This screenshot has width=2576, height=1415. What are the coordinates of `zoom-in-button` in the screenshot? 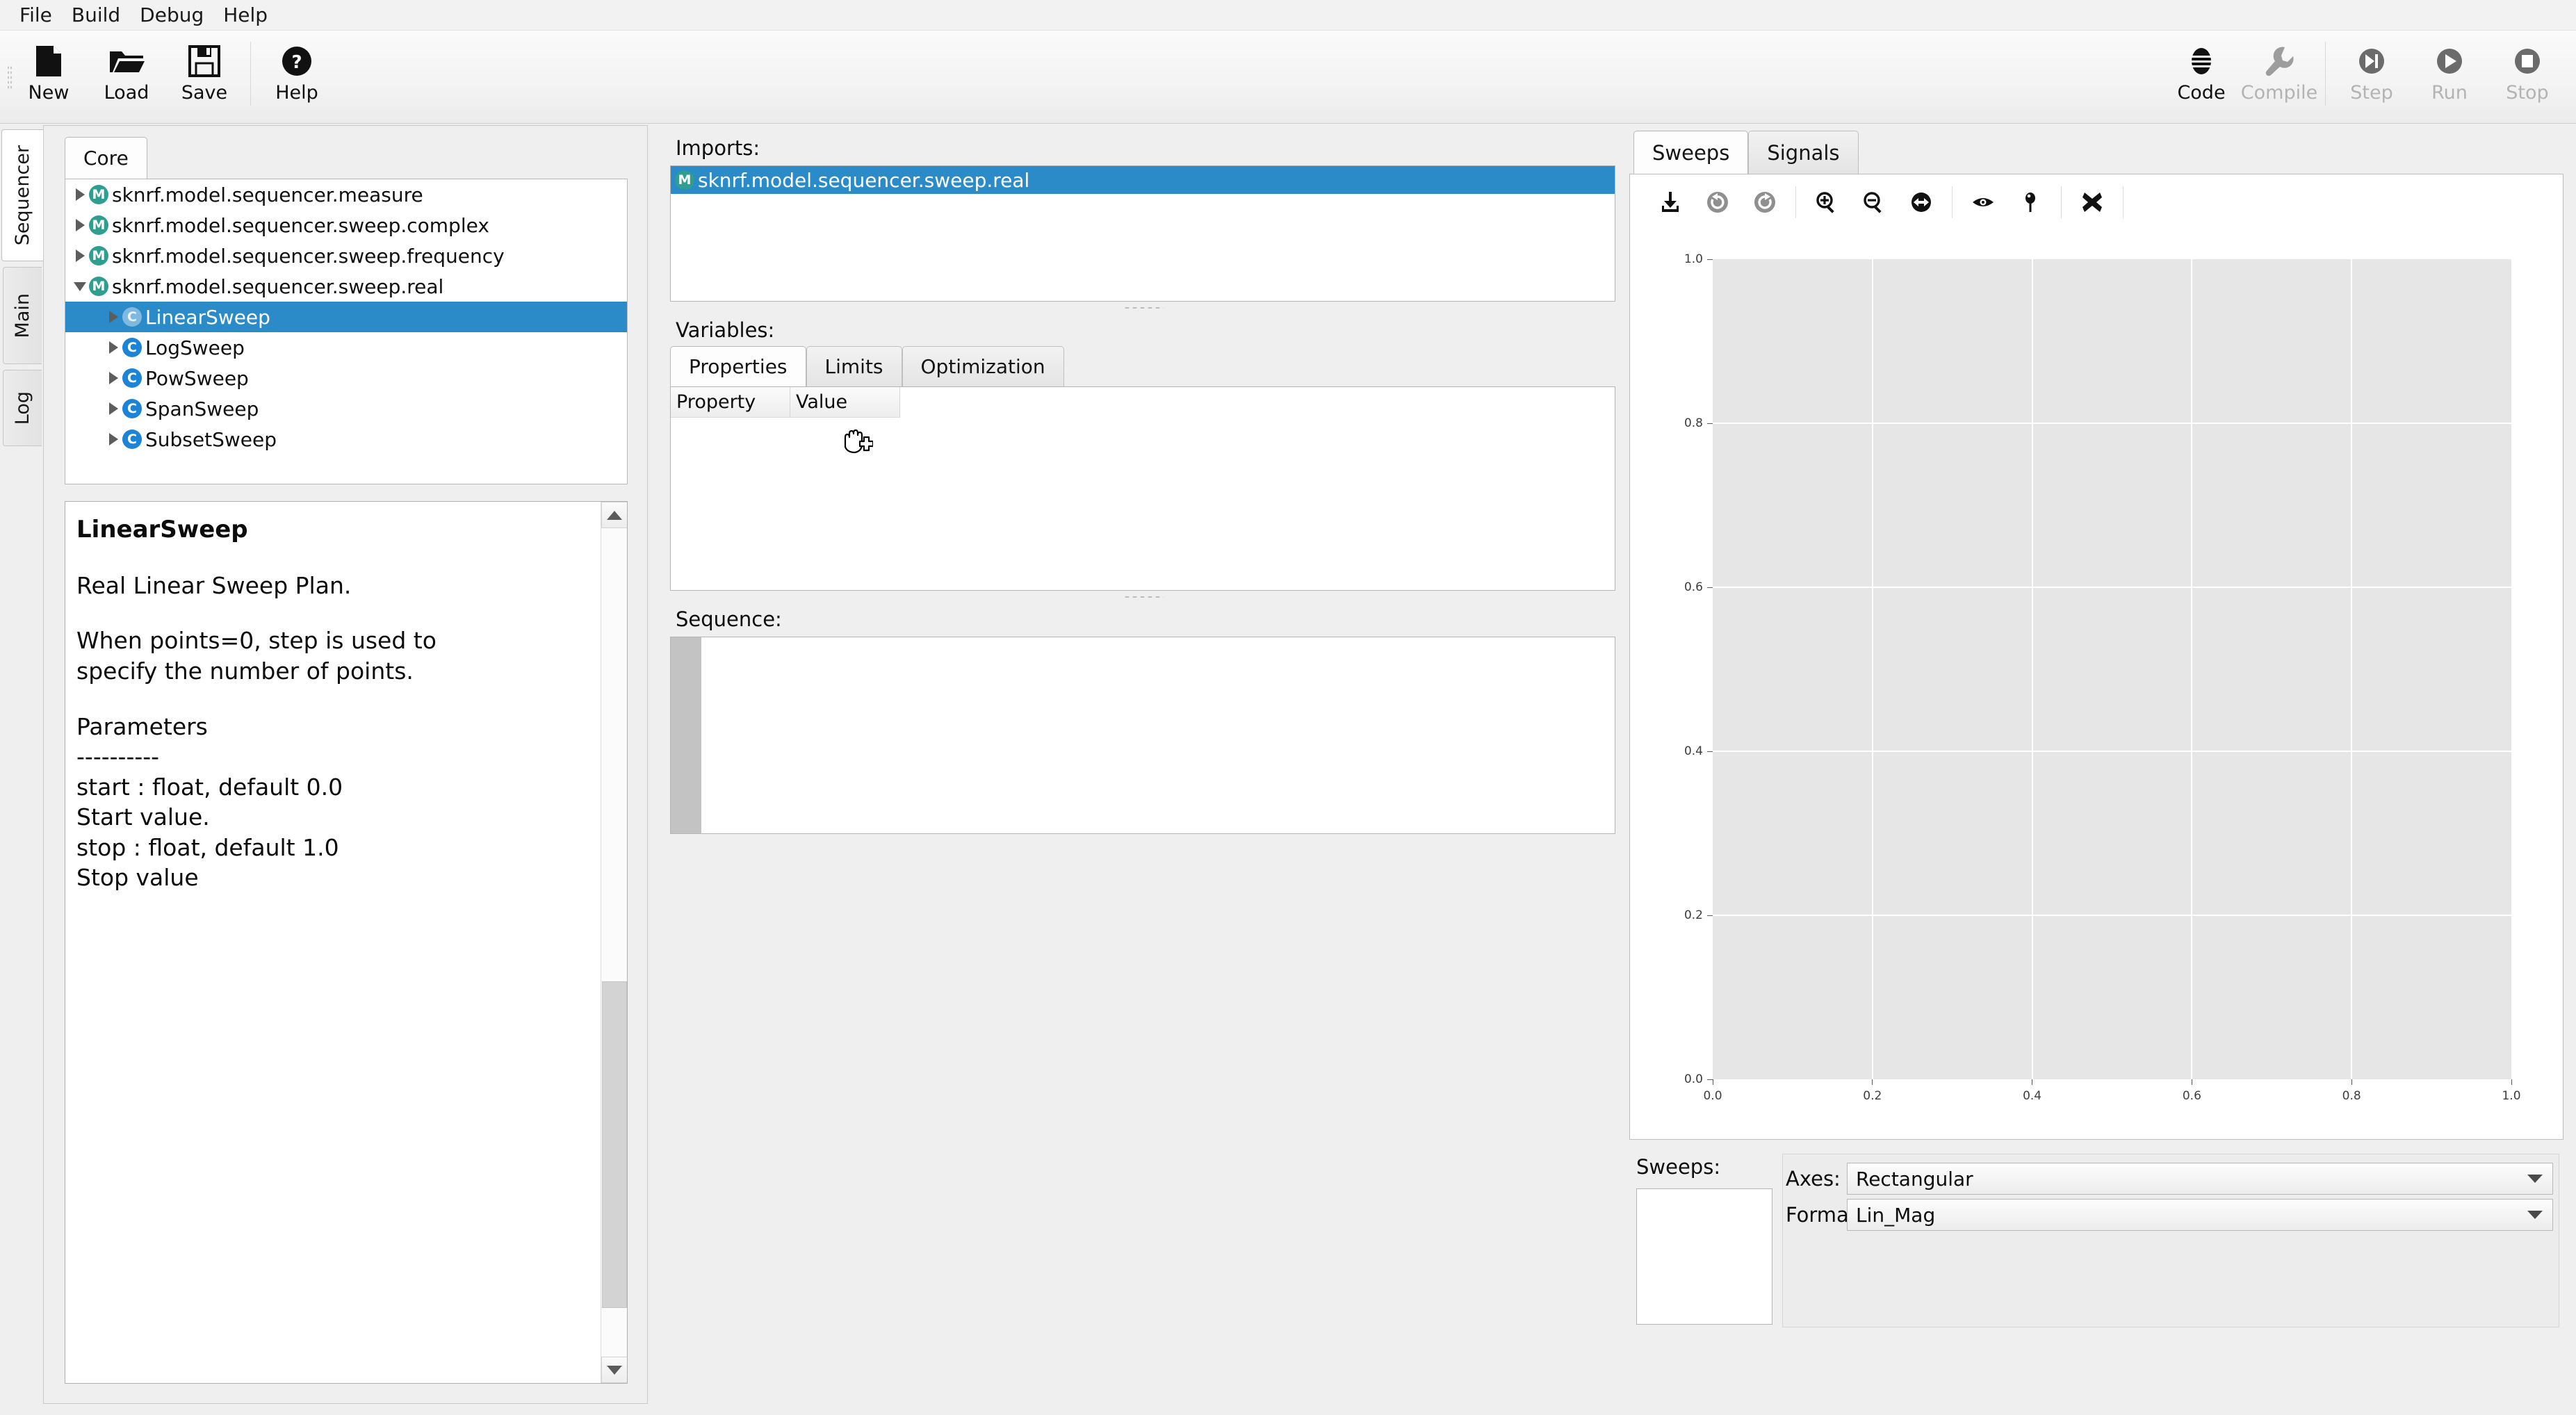 It's located at (1826, 202).